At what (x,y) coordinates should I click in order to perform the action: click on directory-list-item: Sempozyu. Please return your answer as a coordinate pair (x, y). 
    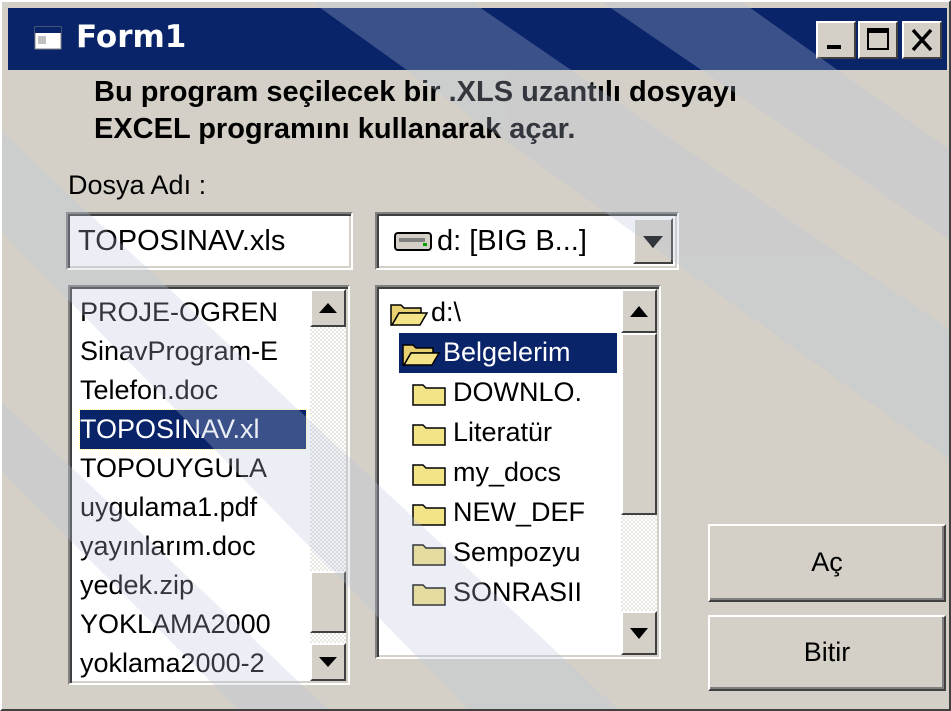
    Looking at the image, I should click on (513, 553).